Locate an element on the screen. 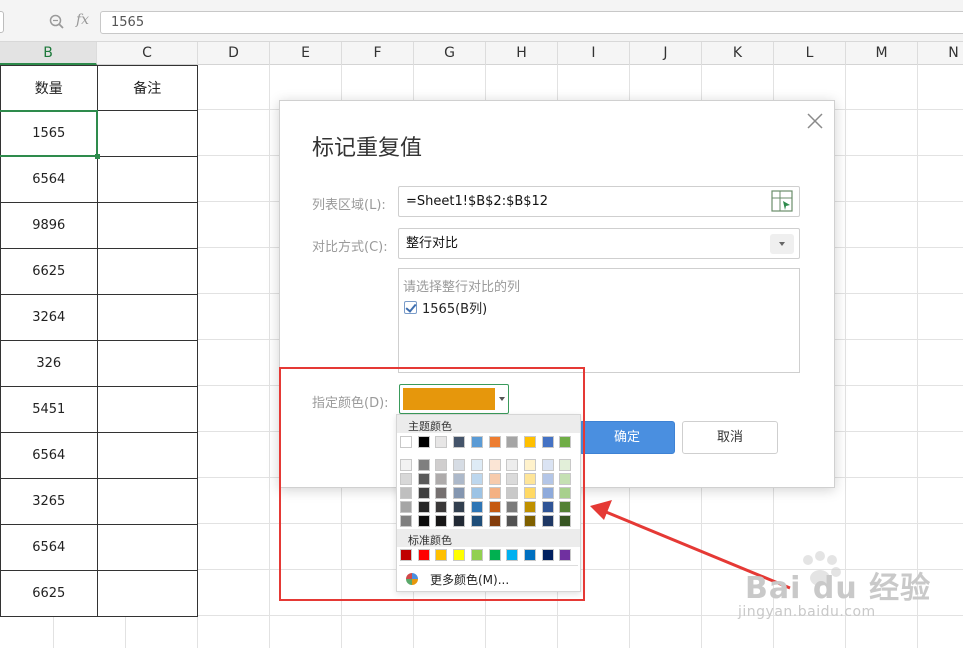 The height and width of the screenshot is (648, 963). compare-mode-select: 整行对比 is located at coordinates (599, 243).